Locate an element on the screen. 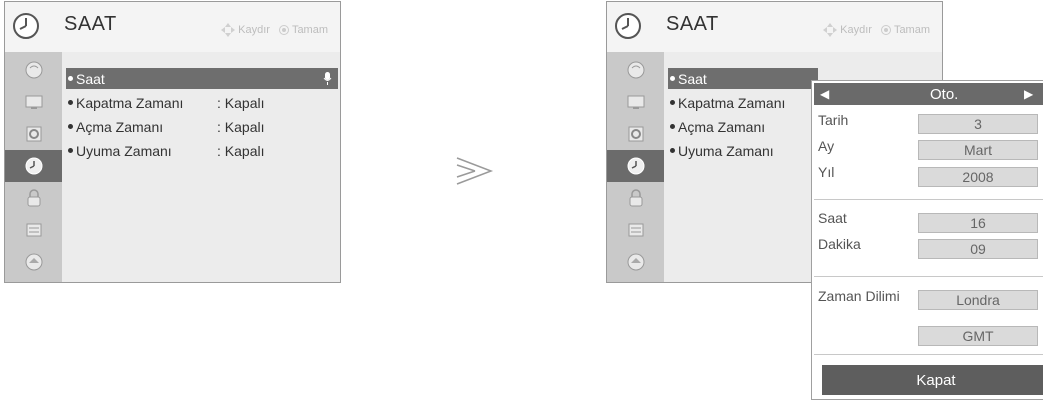  field-label-zaman-dilimi: Zaman Dilimi is located at coordinates (859, 296).